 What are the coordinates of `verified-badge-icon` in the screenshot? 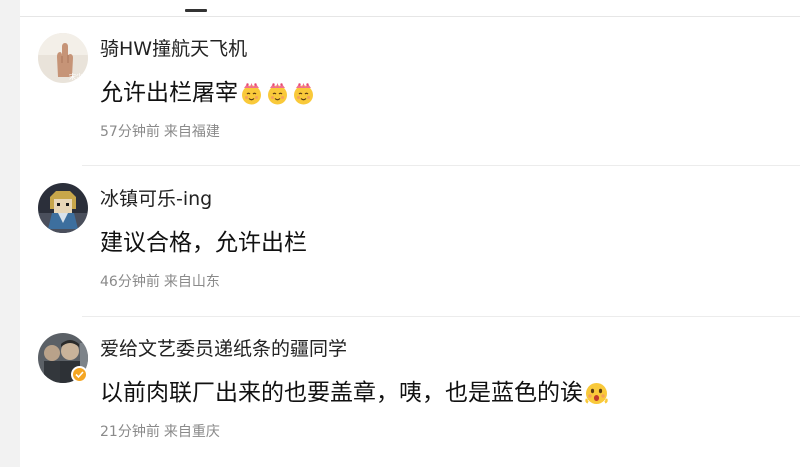 It's located at (79, 374).